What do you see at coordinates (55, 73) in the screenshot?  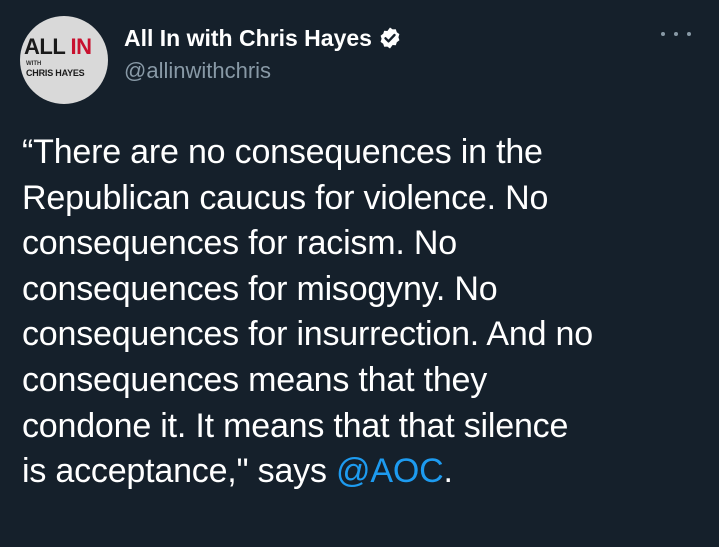 I see `avatar-logo-name: CHRIS HAYES` at bounding box center [55, 73].